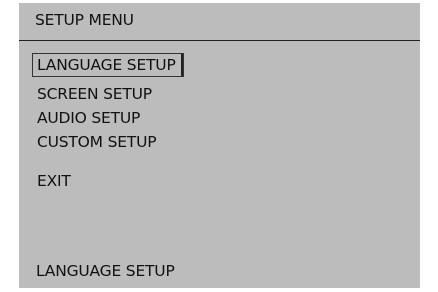  I want to click on current-selection-label: LANGUAGE SETUP, so click(105, 271).